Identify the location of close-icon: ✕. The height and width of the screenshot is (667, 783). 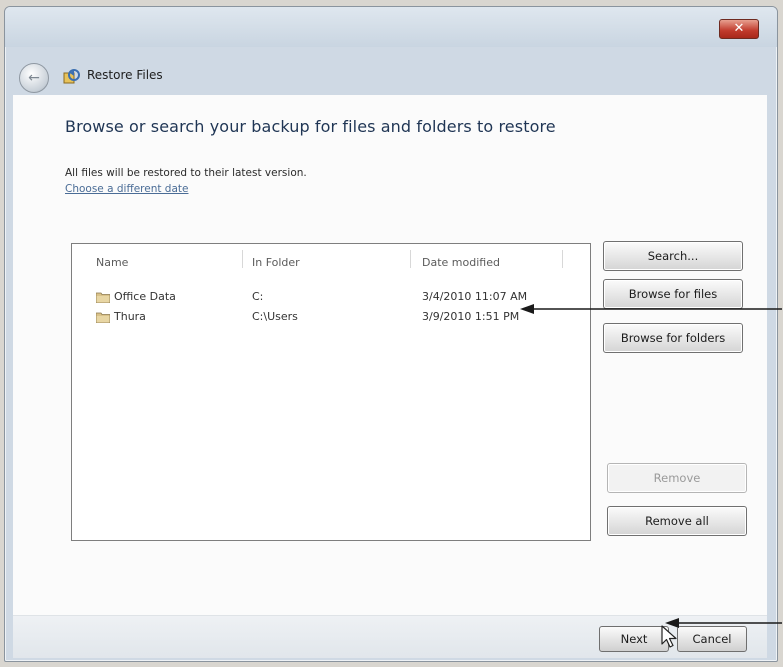
(739, 28).